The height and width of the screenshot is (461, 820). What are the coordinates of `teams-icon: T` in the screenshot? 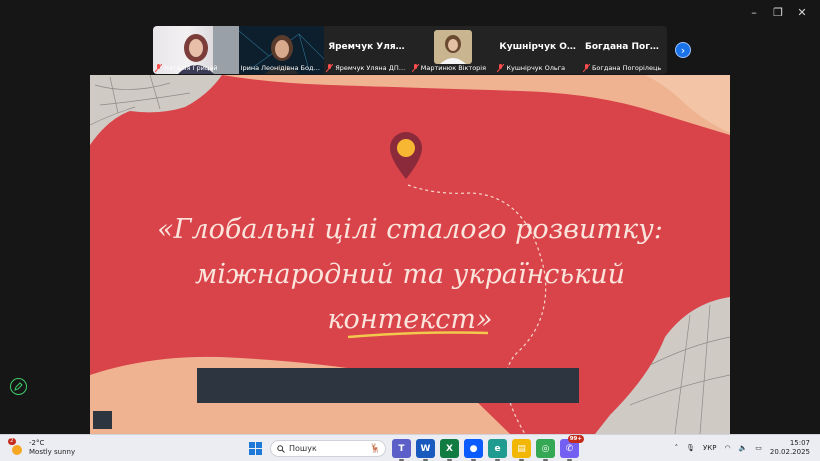 It's located at (401, 448).